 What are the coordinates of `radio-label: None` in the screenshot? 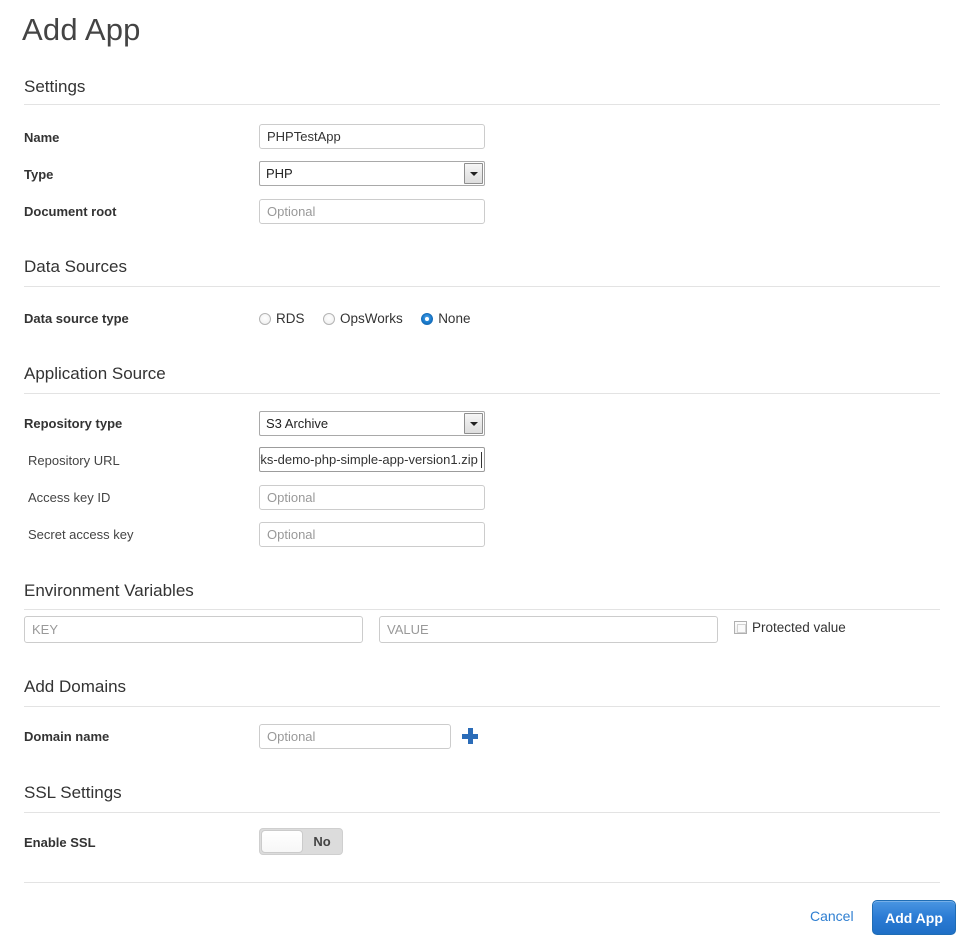 It's located at (454, 319).